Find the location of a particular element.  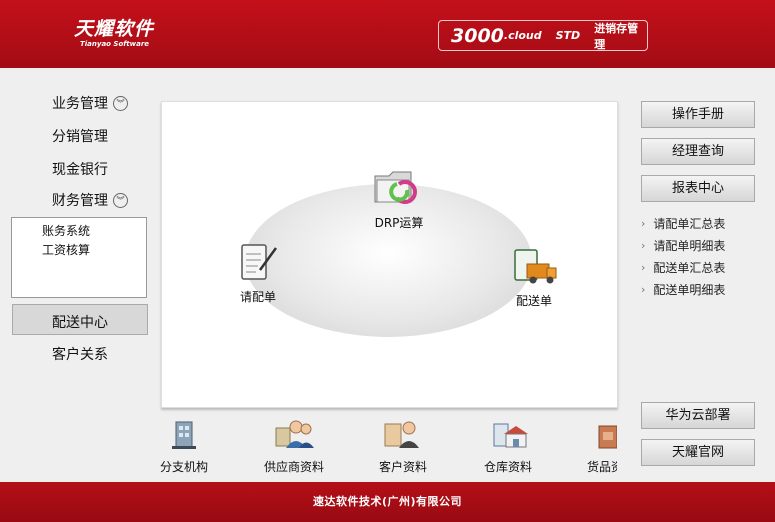

bottom-item-branch: 分支机构 is located at coordinates (184, 446).